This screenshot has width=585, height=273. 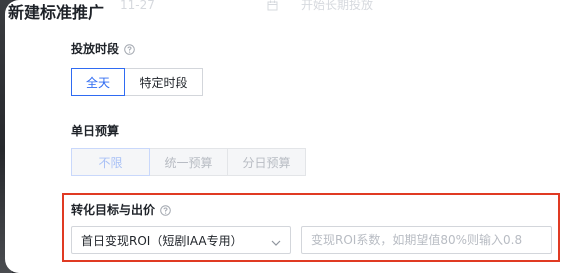 I want to click on page-title: 新建标准推广, so click(x=58, y=13).